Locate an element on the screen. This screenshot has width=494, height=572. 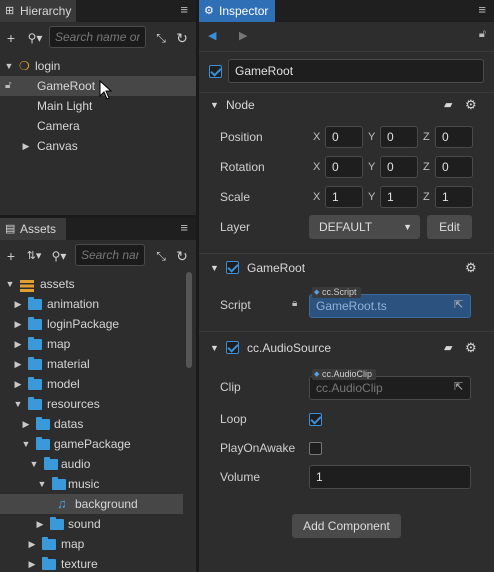
assets-scrollbar is located at coordinates (189, 320).